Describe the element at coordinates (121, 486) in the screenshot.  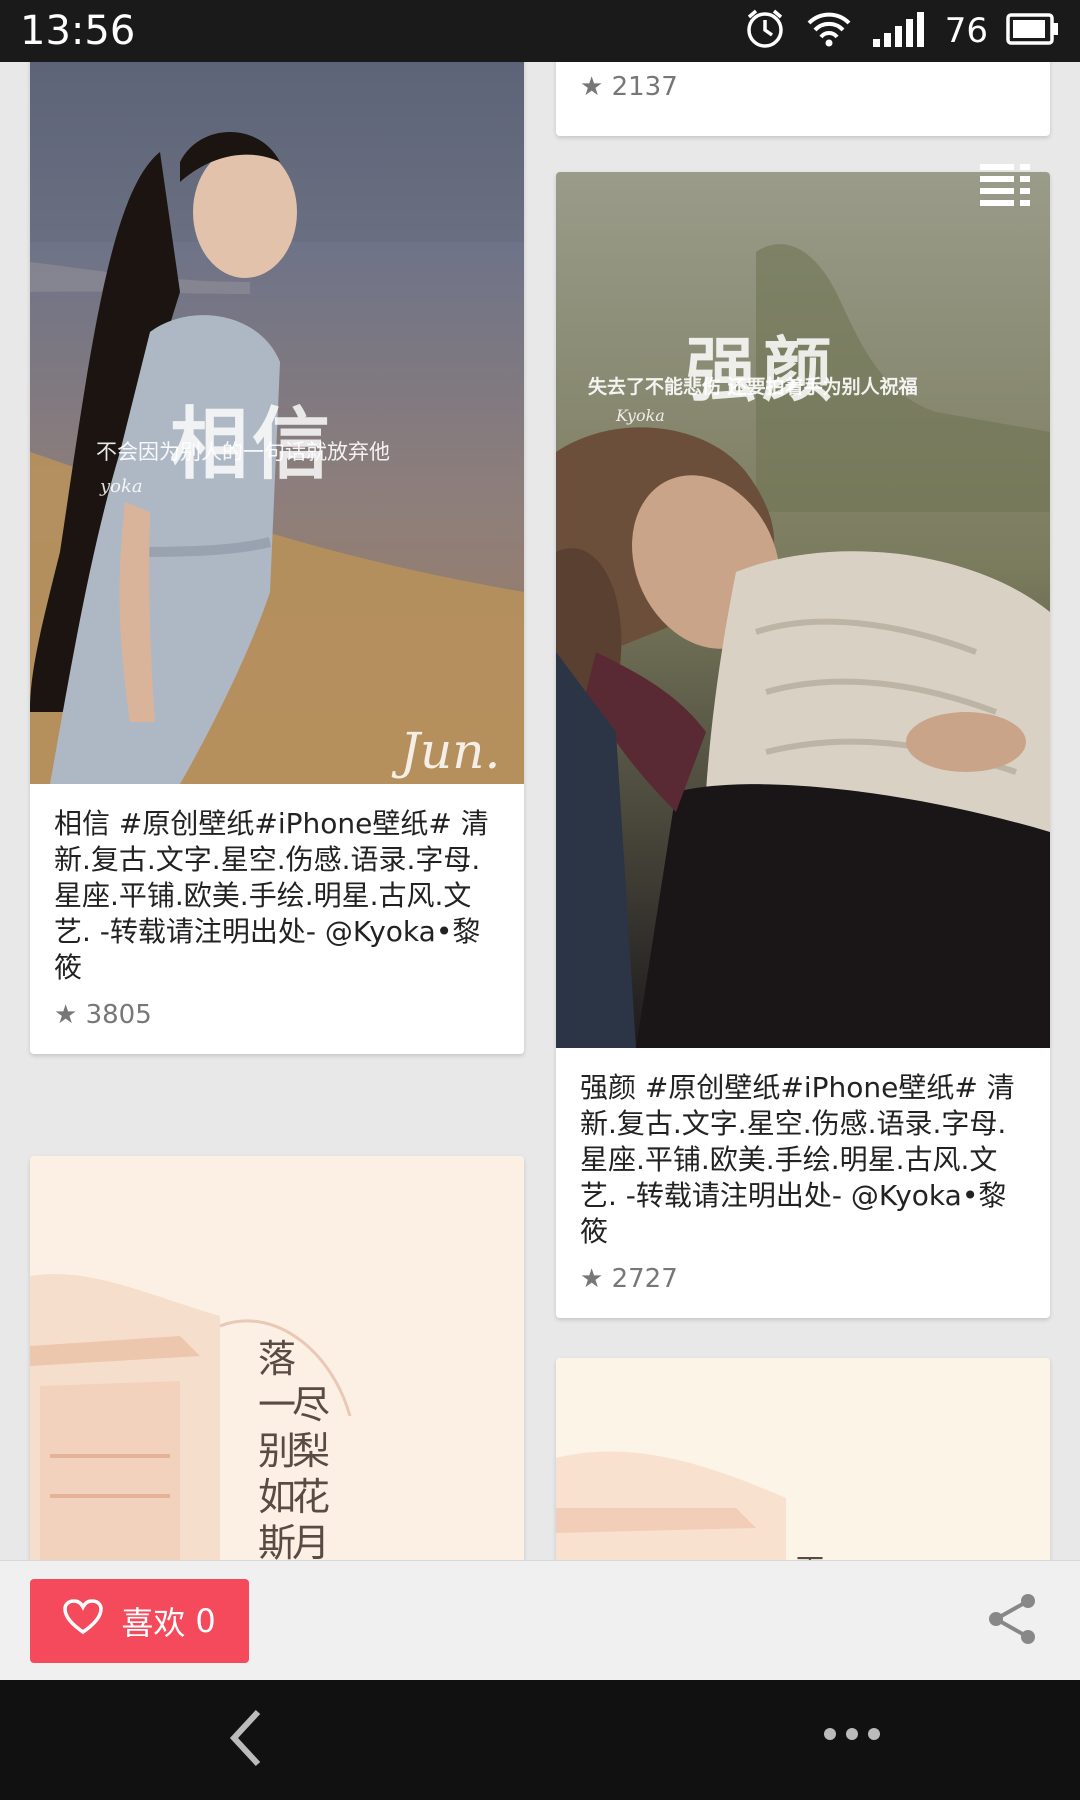
I see `image-sign-text: yoka` at that location.